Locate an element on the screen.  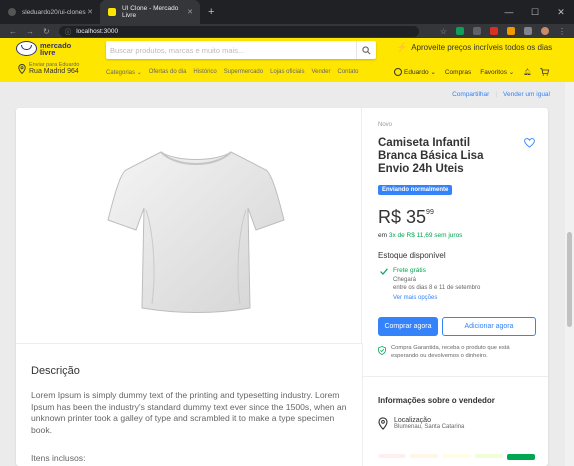
address-bar: ⓘ localhost:3000 is located at coordinates (238, 31).